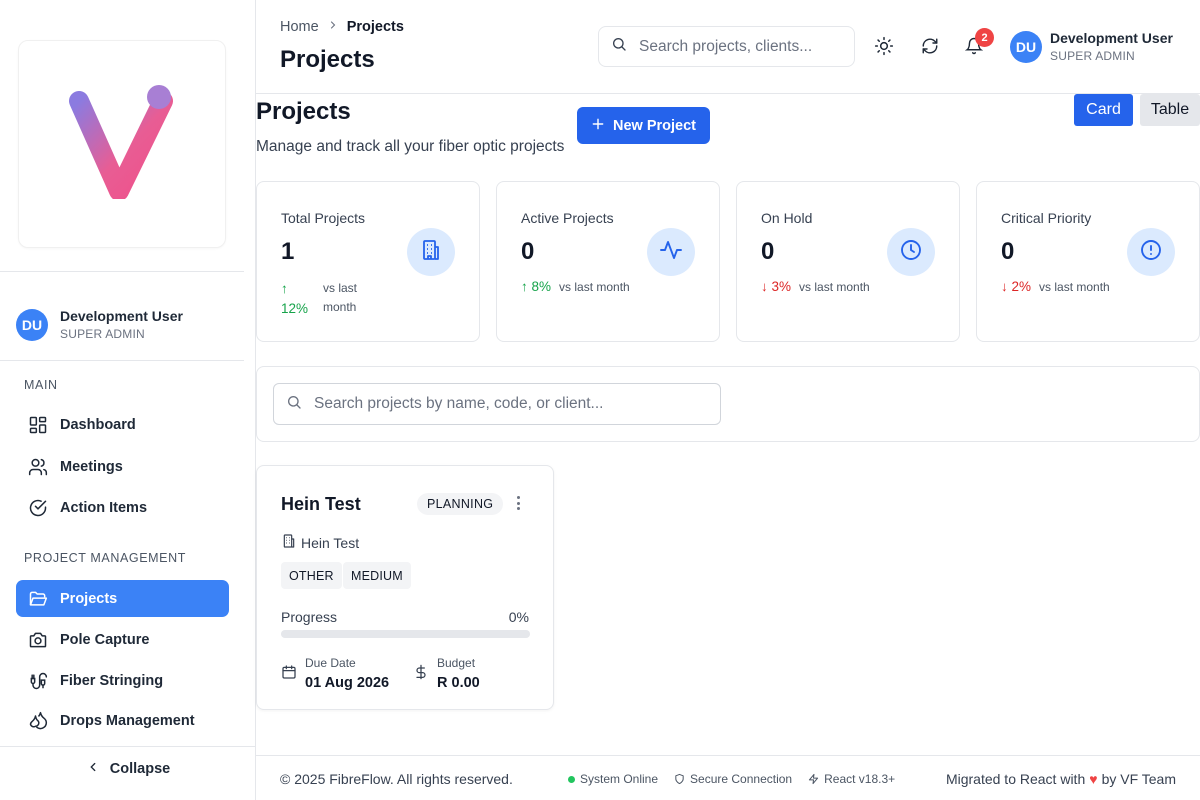  What do you see at coordinates (643, 125) in the screenshot?
I see `new-project-button: New Project` at bounding box center [643, 125].